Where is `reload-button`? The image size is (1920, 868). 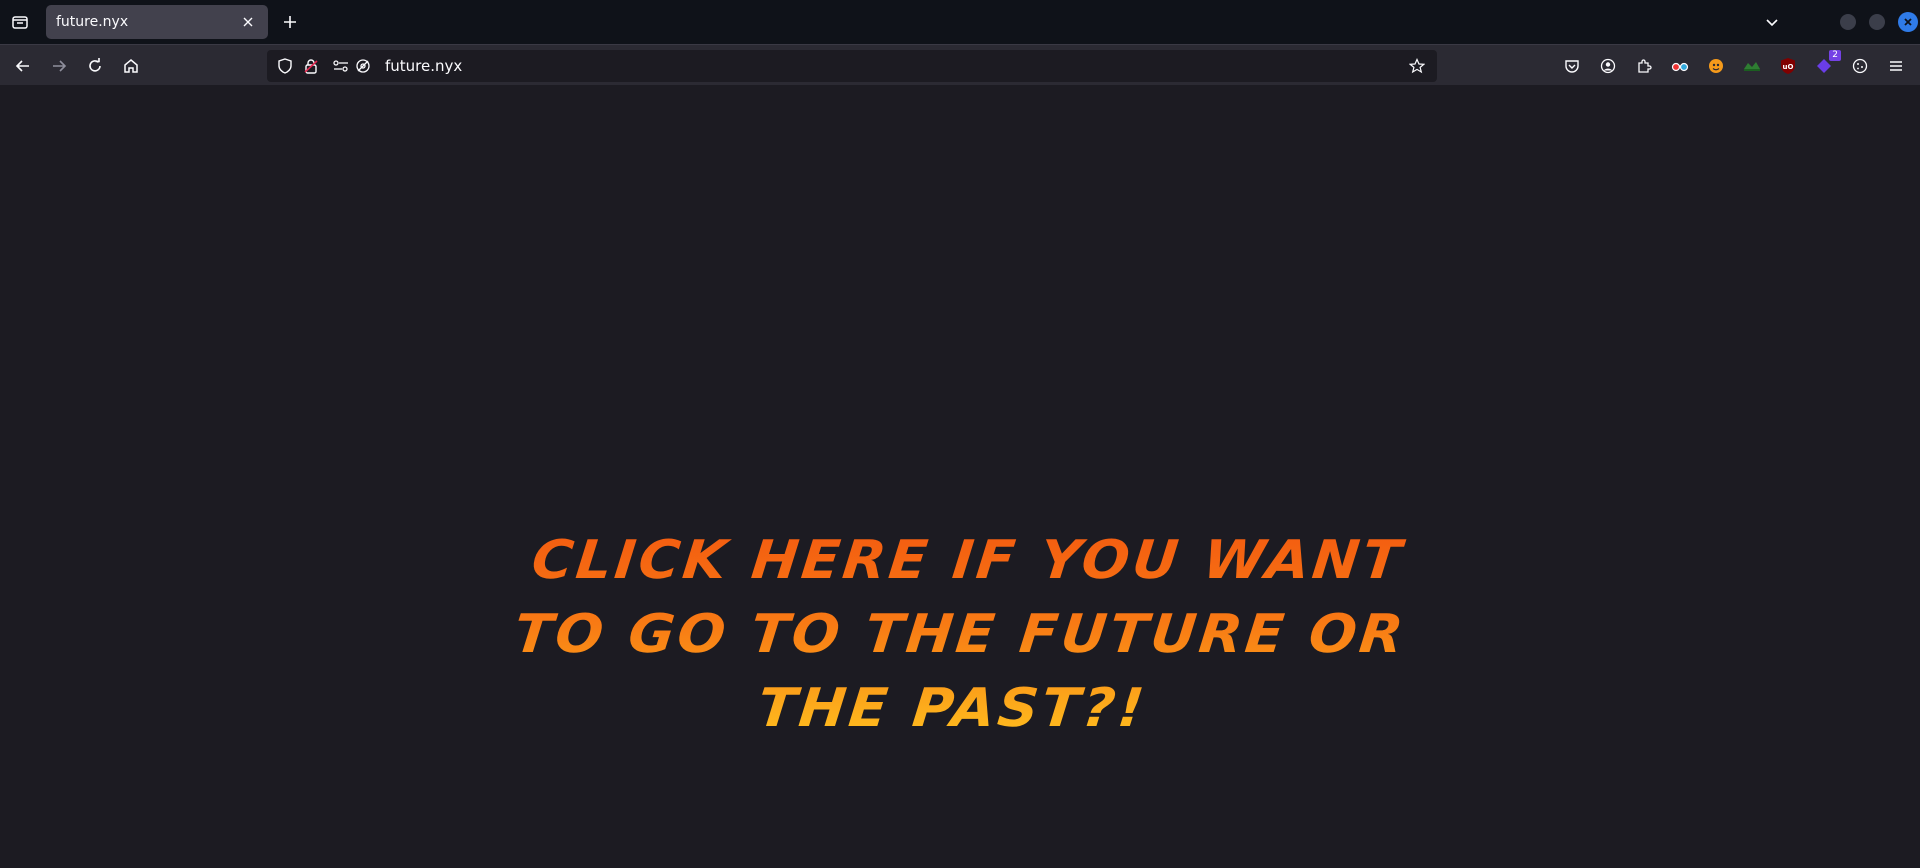 reload-button is located at coordinates (95, 66).